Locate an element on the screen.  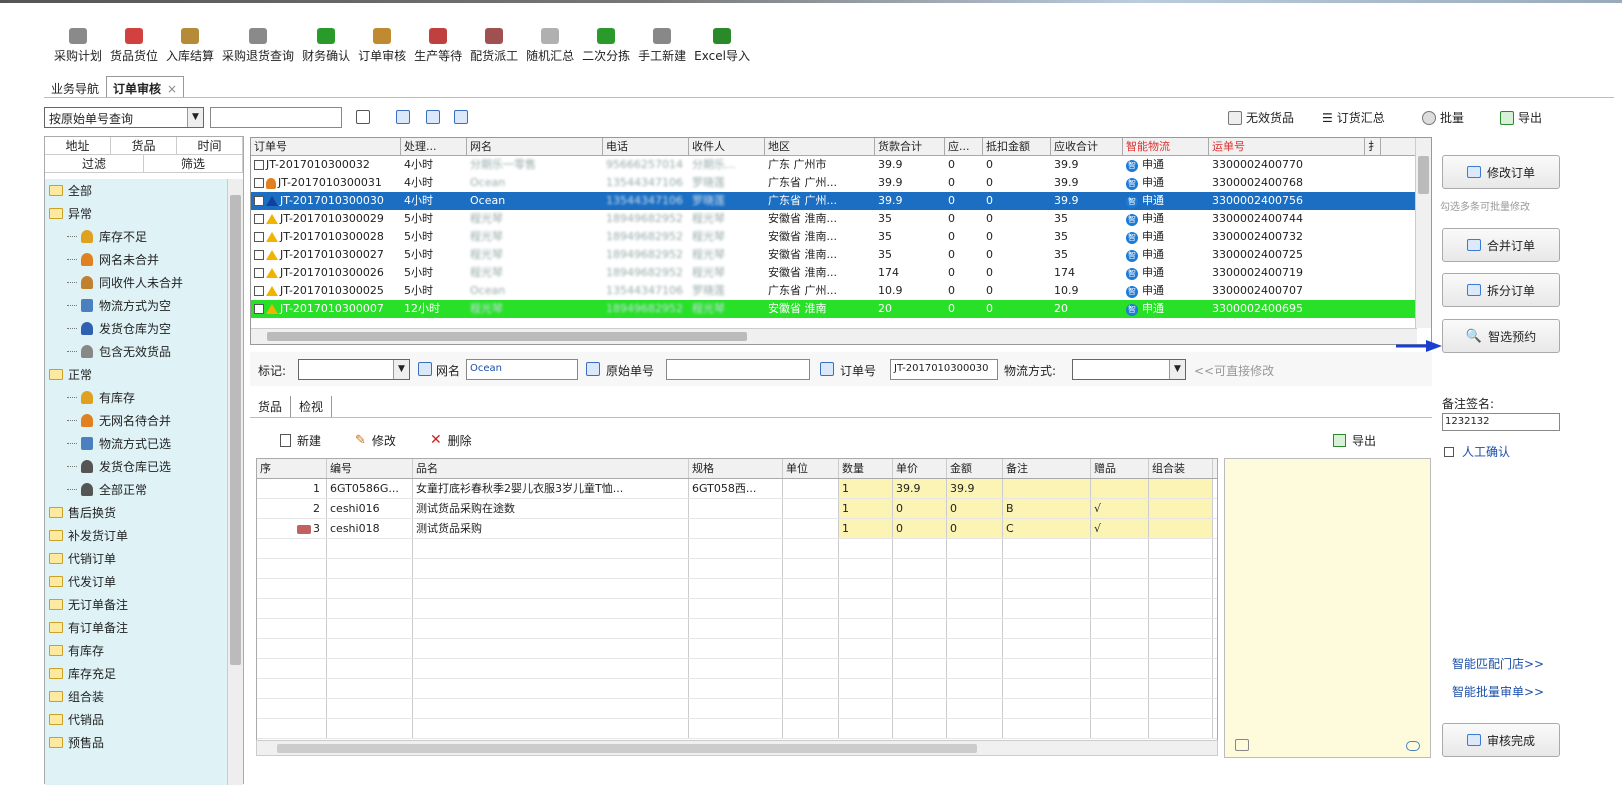
doc-next-icon is located at coordinates (433, 117).